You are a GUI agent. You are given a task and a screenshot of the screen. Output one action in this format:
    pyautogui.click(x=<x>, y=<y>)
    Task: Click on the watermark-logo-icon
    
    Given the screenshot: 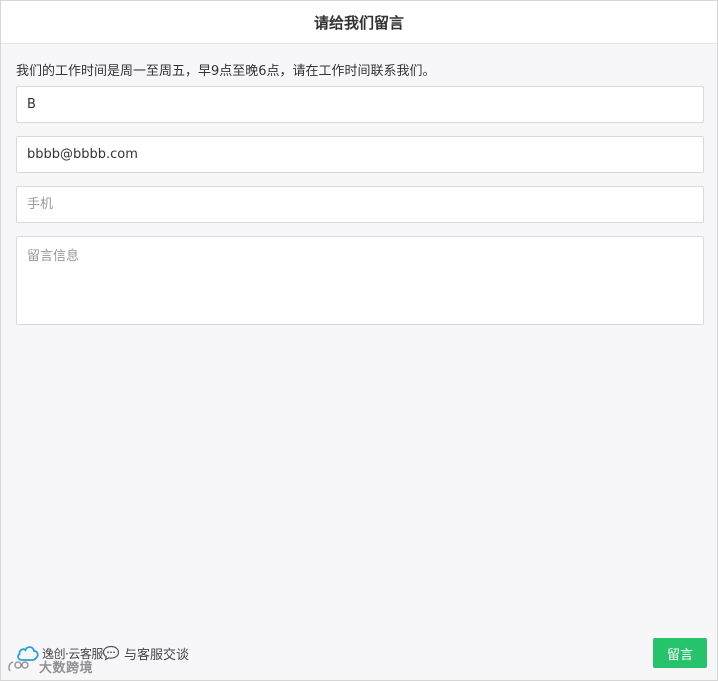 What is the action you would take?
    pyautogui.click(x=18, y=665)
    